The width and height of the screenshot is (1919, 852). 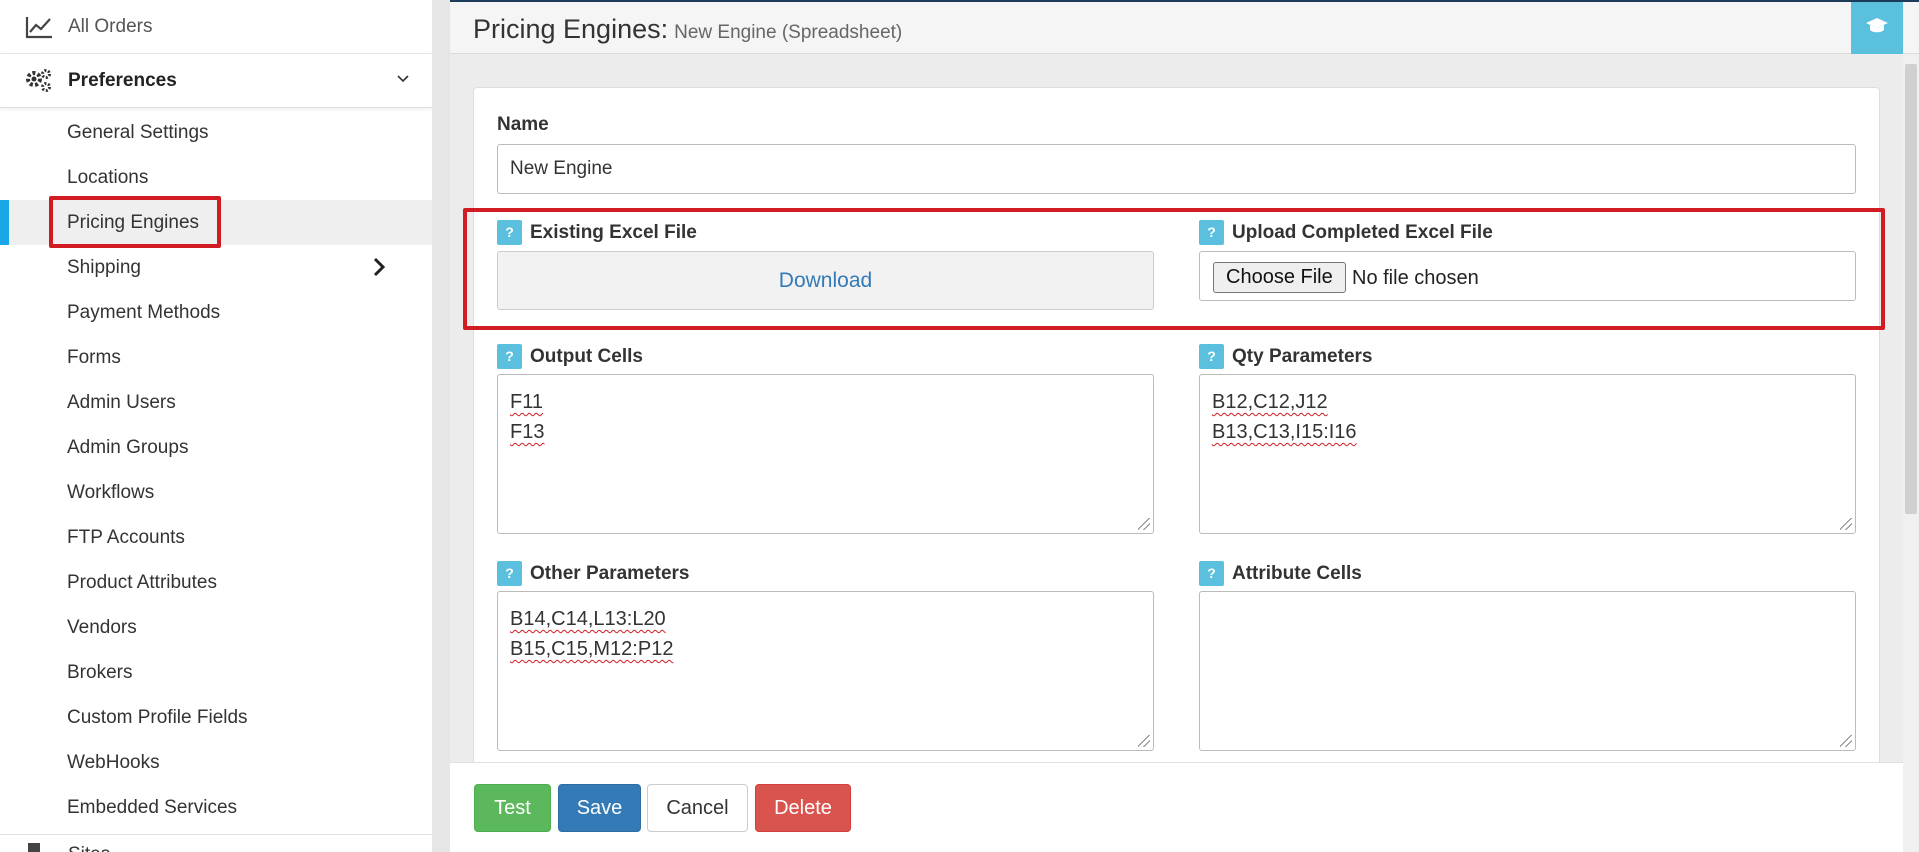 What do you see at coordinates (1176, 169) in the screenshot?
I see `name-input` at bounding box center [1176, 169].